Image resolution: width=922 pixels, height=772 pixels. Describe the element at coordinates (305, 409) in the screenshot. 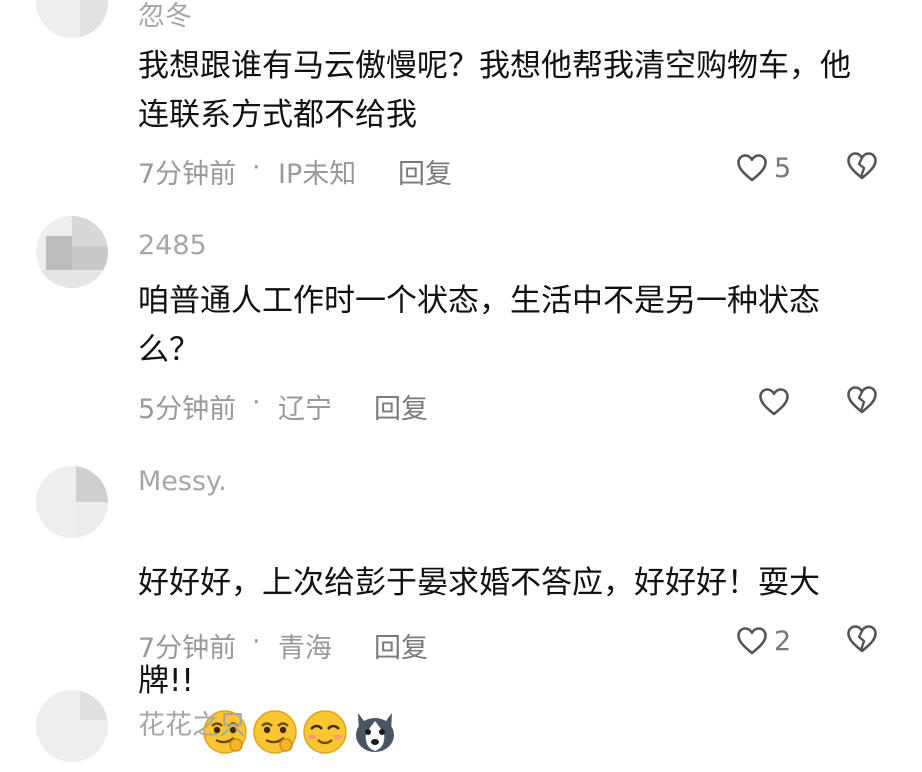

I see `comment-location: 辽宁` at that location.